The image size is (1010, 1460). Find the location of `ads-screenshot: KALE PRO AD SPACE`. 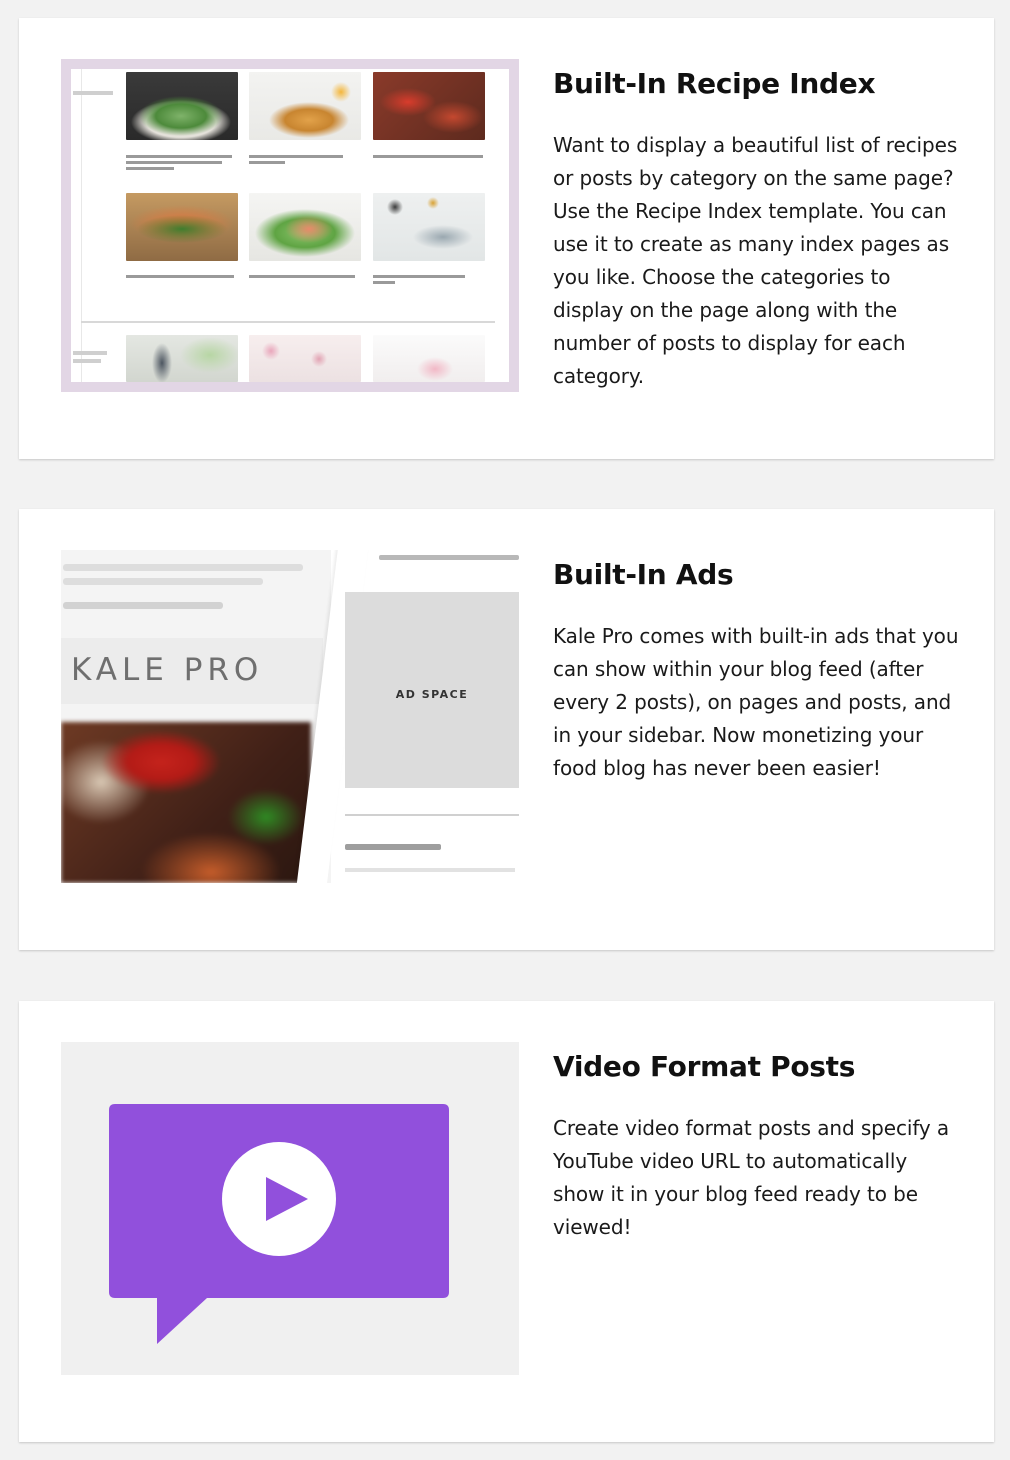

ads-screenshot: KALE PRO AD SPACE is located at coordinates (290, 716).